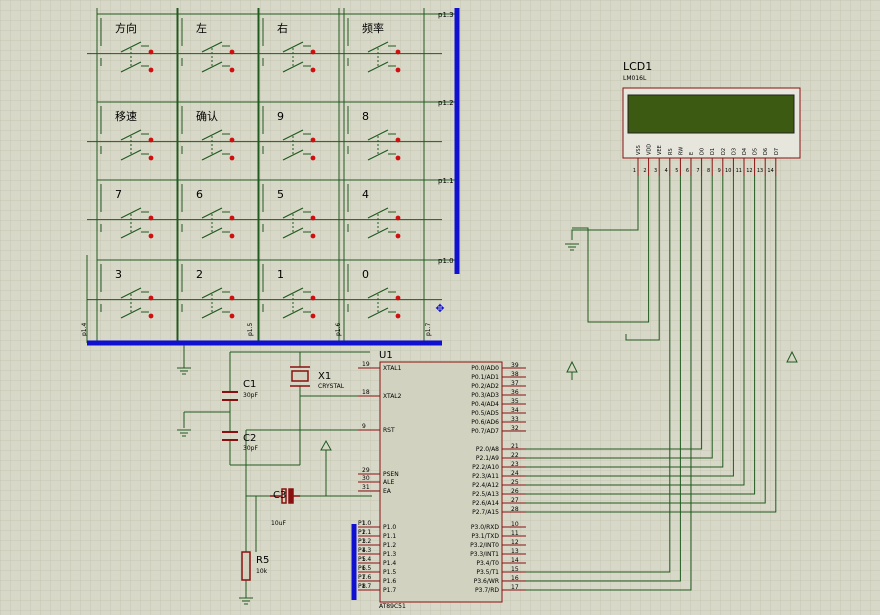 Image resolution: width=880 pixels, height=615 pixels. I want to click on mcu-pin-number: 16, so click(515, 578).